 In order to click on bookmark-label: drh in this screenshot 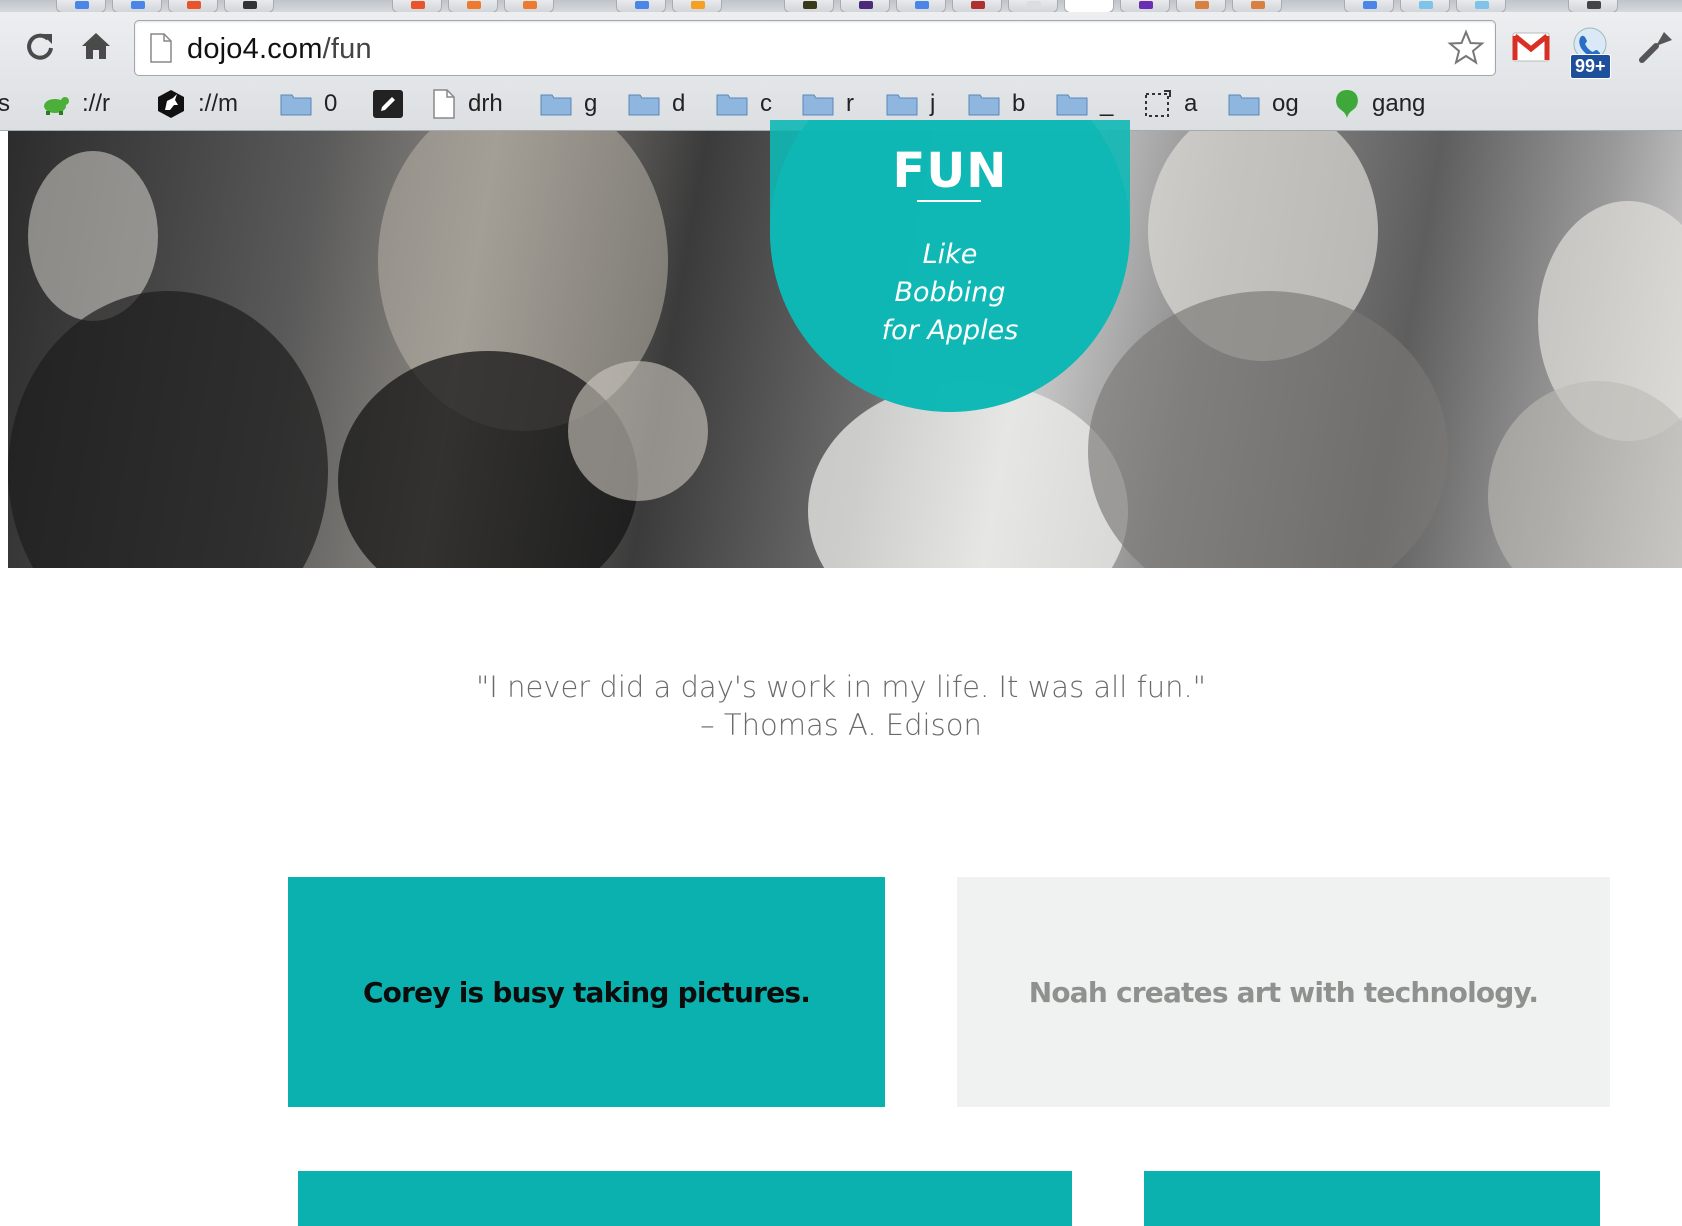, I will do `click(485, 103)`.